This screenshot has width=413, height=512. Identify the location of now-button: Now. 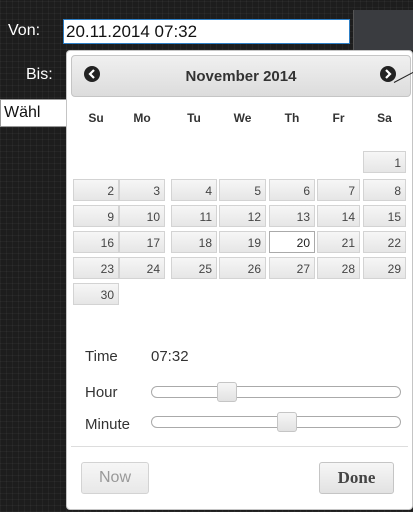
(115, 478).